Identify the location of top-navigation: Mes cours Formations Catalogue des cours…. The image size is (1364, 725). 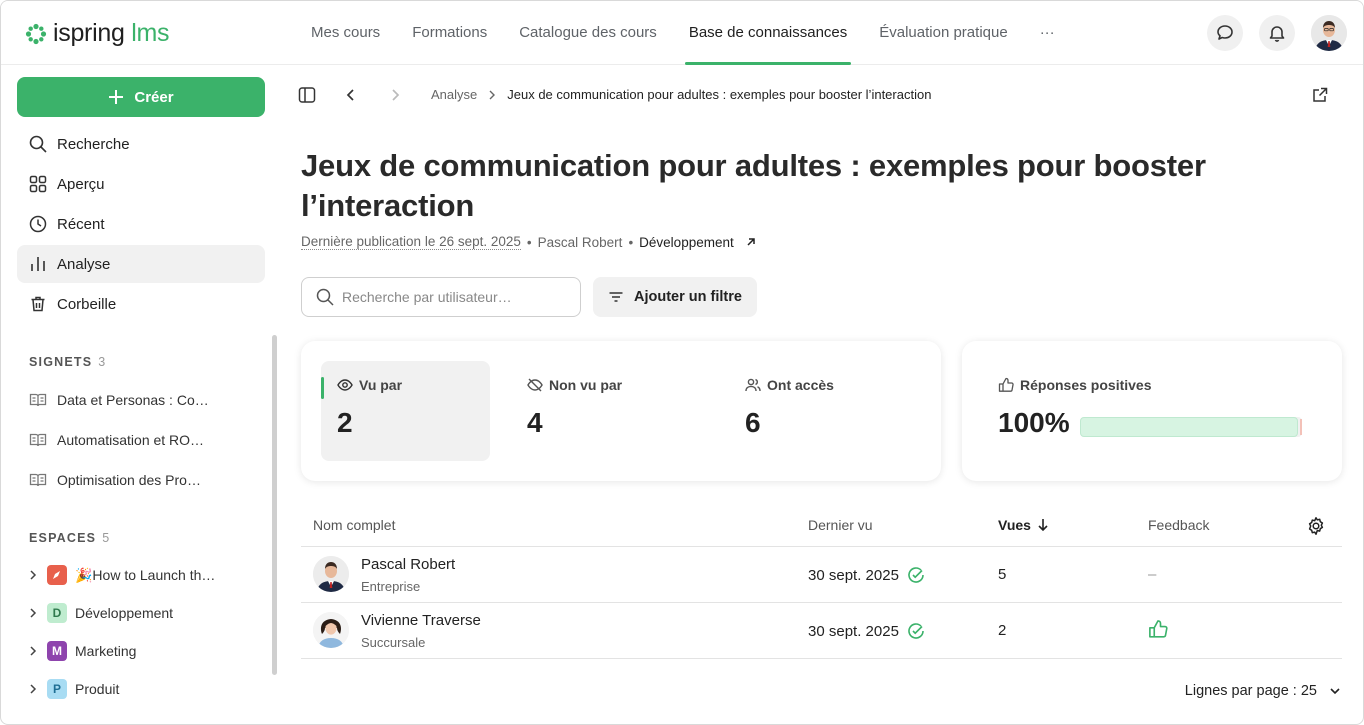
(683, 33).